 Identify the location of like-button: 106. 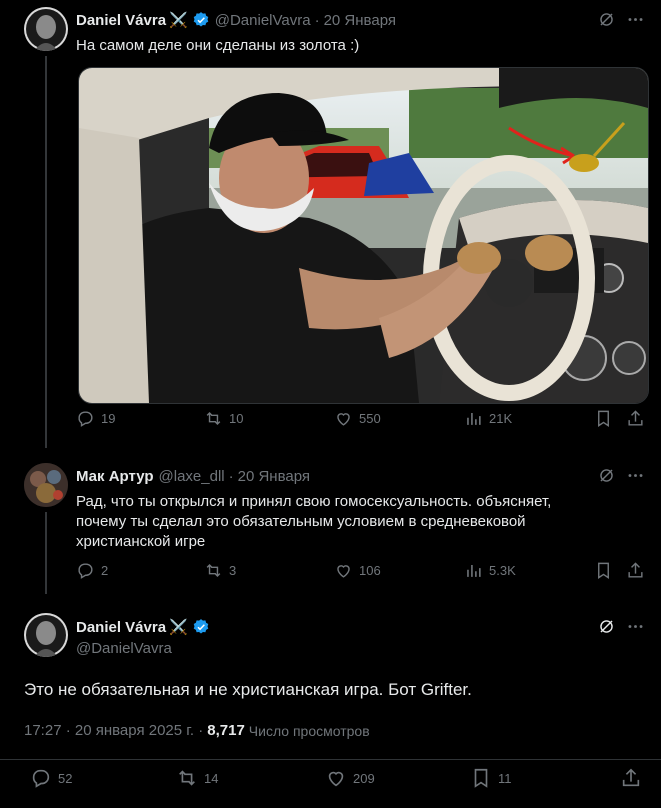
(357, 570).